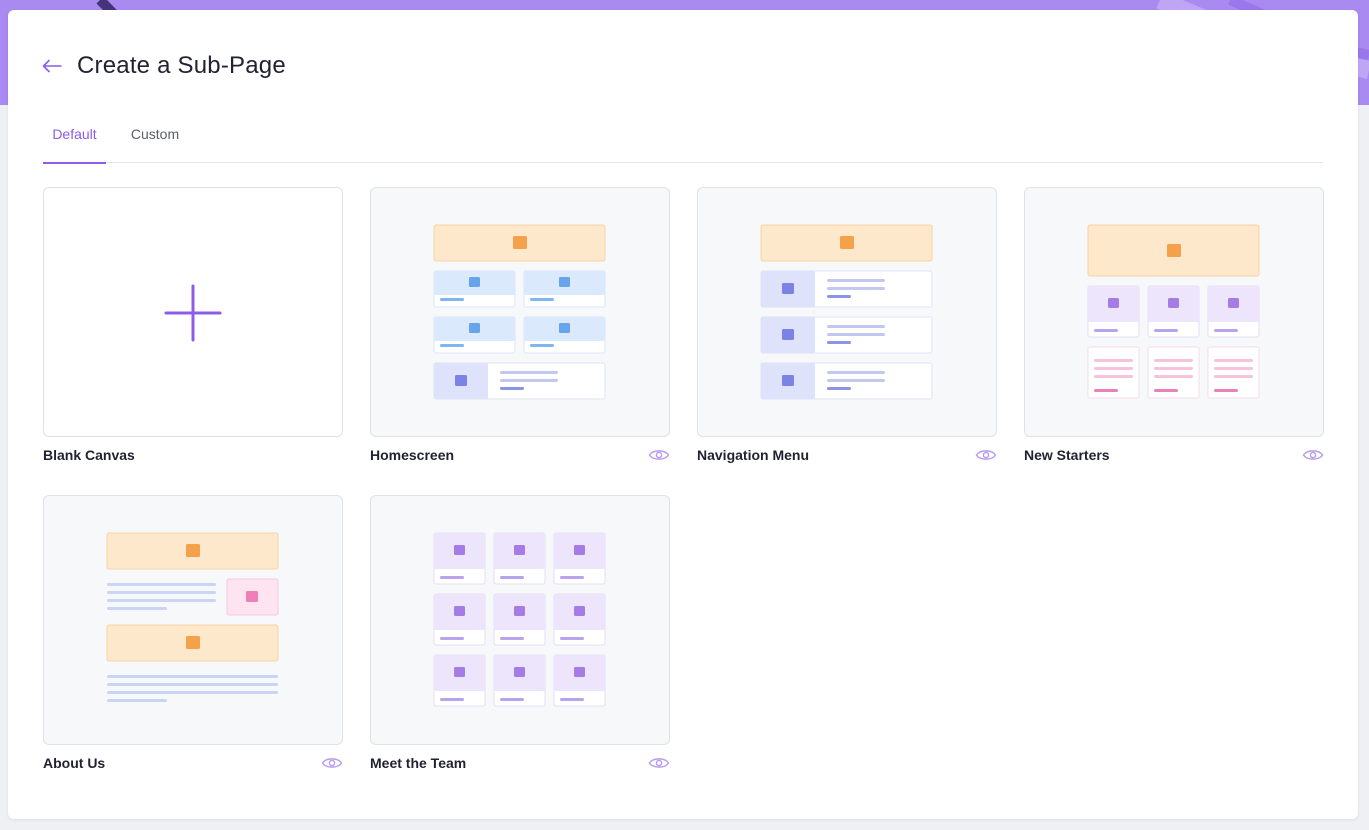 The height and width of the screenshot is (830, 1369). I want to click on template-label: Meet the Team, so click(418, 763).